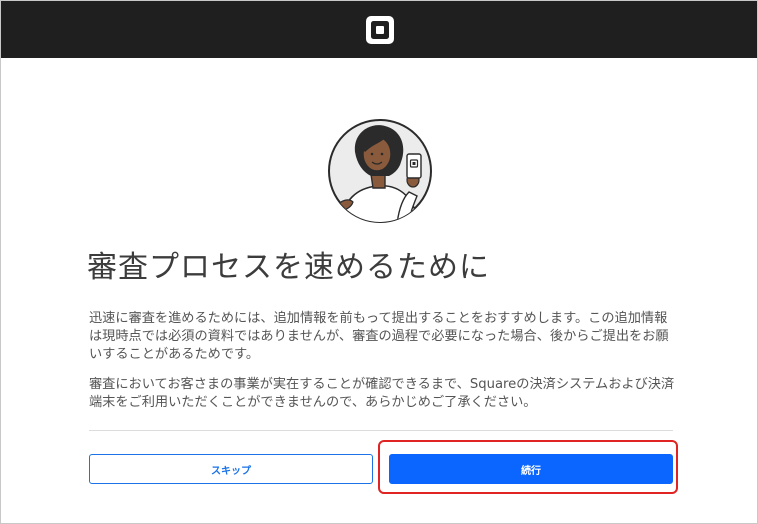 This screenshot has height=524, width=758. Describe the element at coordinates (531, 469) in the screenshot. I see `continue-button: 続行` at that location.